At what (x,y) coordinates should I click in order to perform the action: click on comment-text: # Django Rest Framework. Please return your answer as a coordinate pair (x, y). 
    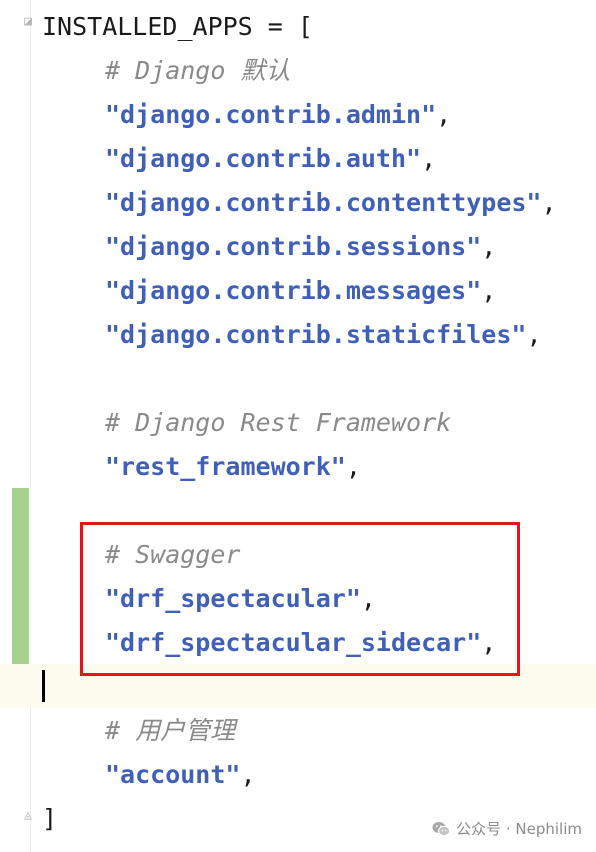
    Looking at the image, I should click on (278, 422).